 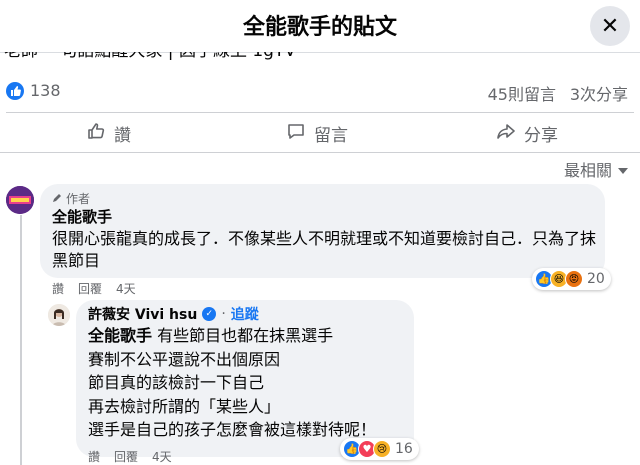 I want to click on reply-like-link: 讚, so click(x=94, y=456).